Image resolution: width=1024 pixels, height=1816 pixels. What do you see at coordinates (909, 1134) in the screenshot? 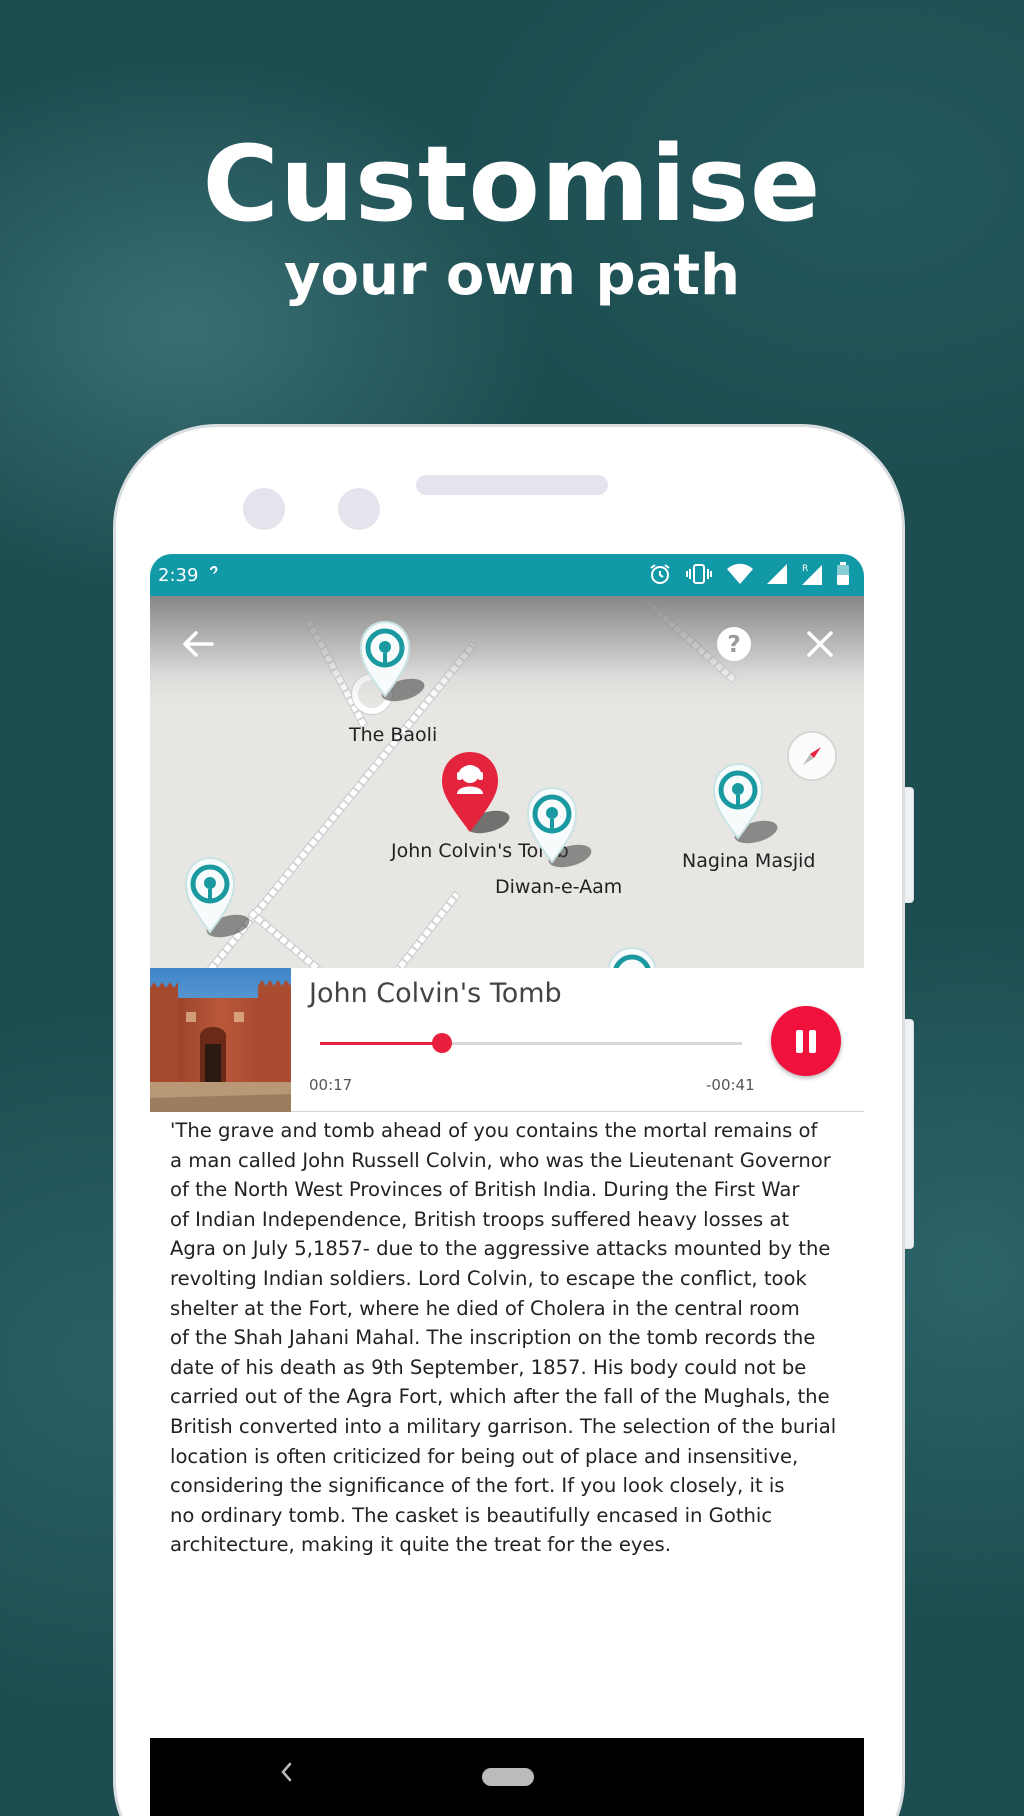
I see `volume-button` at bounding box center [909, 1134].